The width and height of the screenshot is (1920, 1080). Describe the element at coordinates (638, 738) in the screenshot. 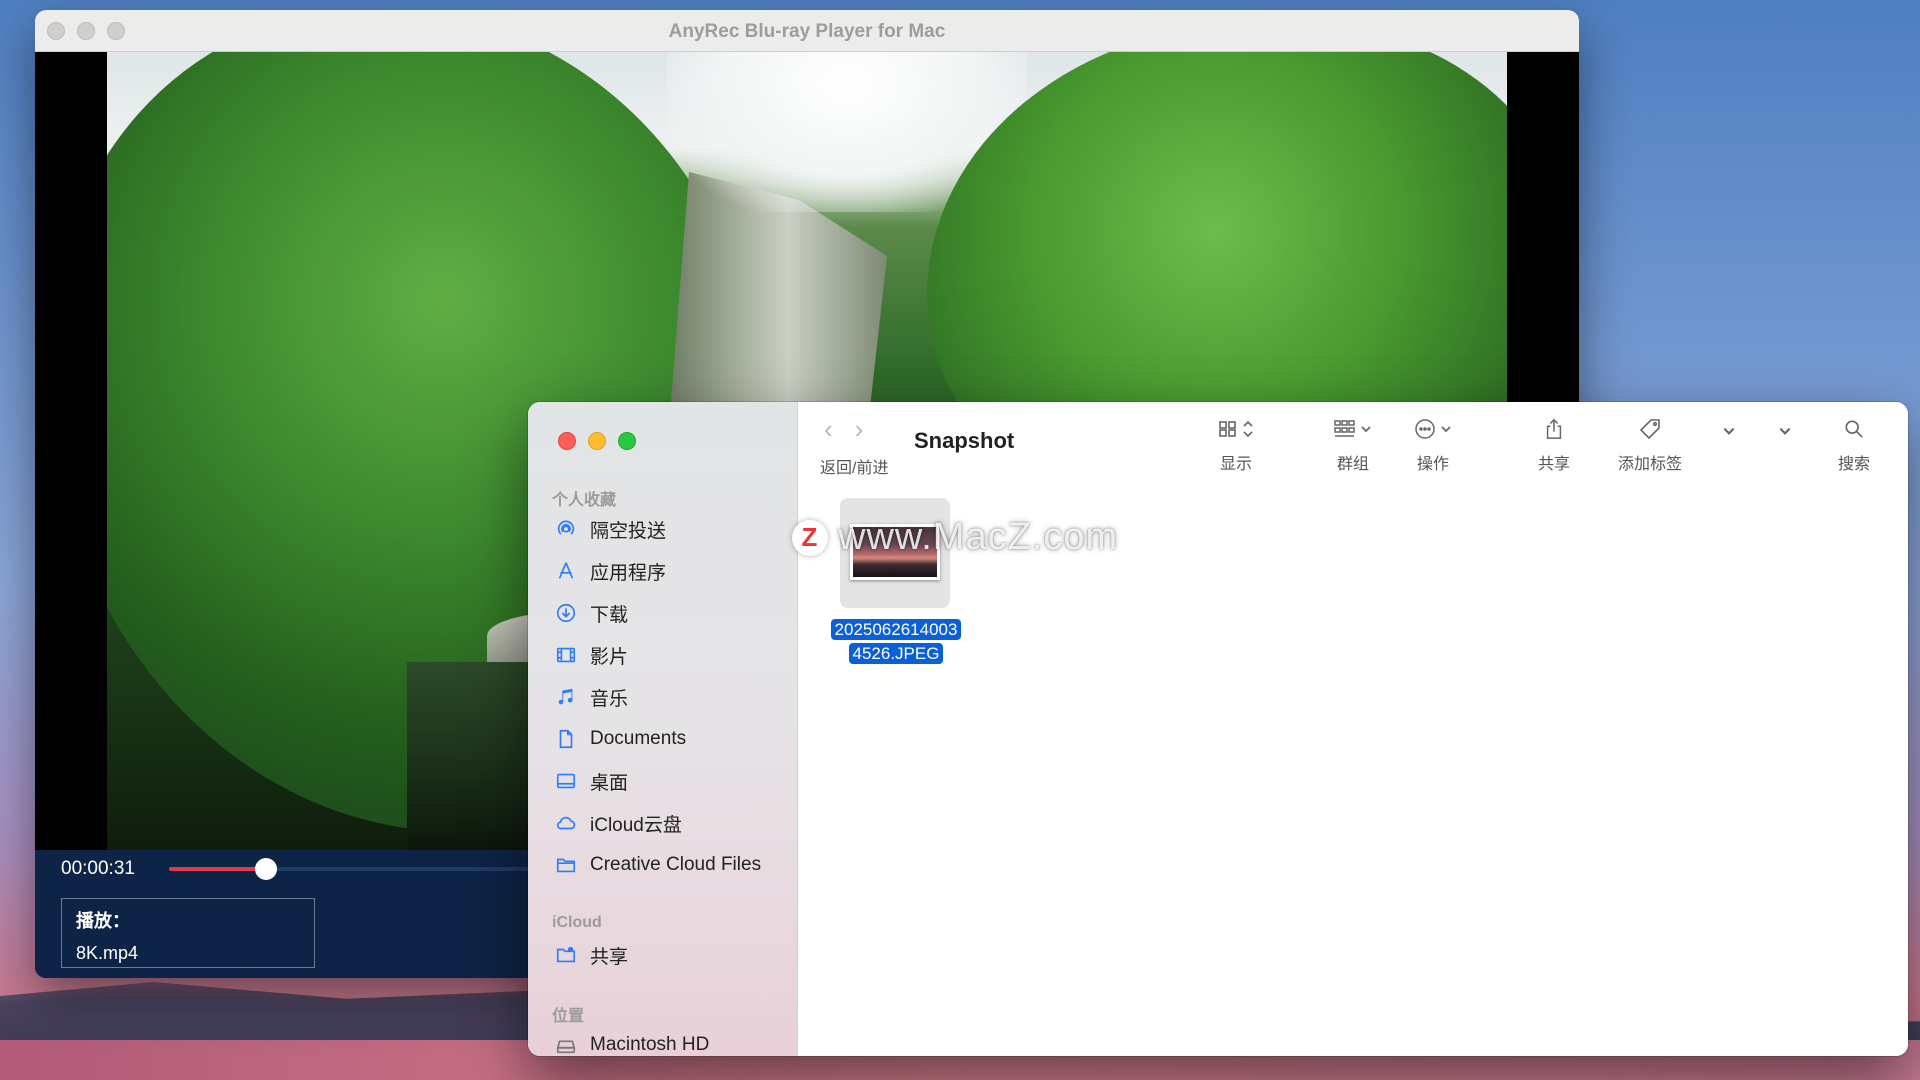

I see `sidebar-item-label: Documents` at that location.